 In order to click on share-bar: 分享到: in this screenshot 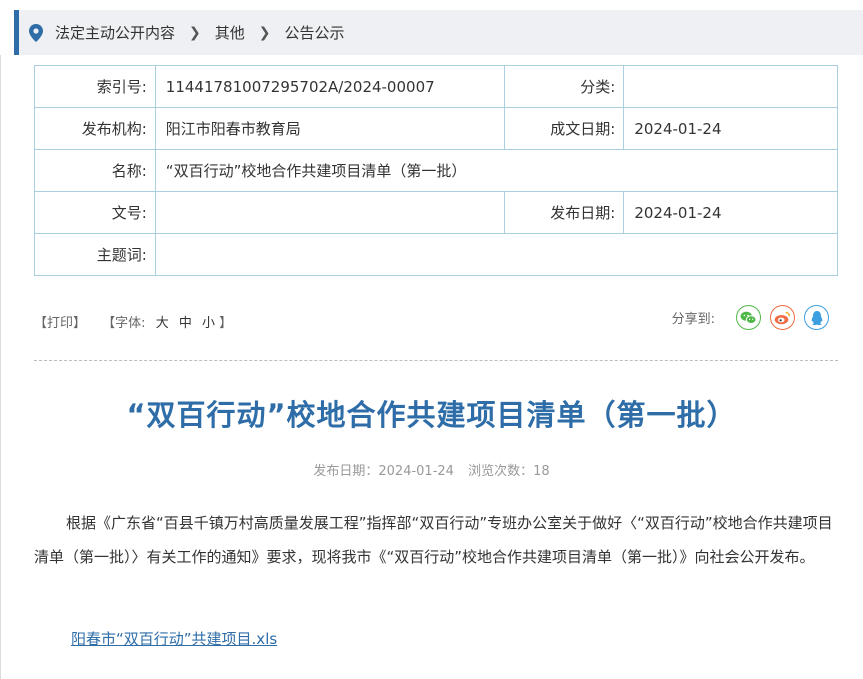, I will do `click(750, 317)`.